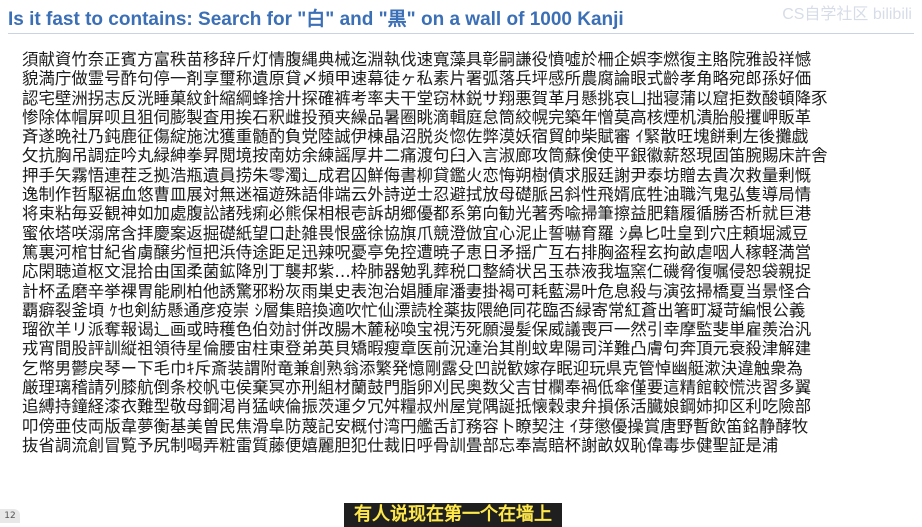 The image size is (922, 527). Describe the element at coordinates (461, 33) in the screenshot. I see `title-divider` at that location.